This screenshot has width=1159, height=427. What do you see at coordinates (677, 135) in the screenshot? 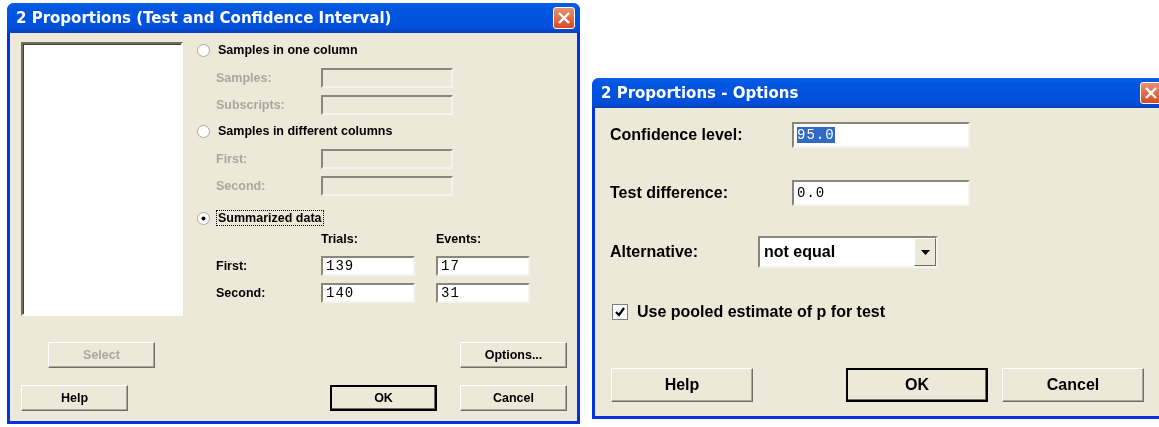
I see `field-label: Confidence level:` at bounding box center [677, 135].